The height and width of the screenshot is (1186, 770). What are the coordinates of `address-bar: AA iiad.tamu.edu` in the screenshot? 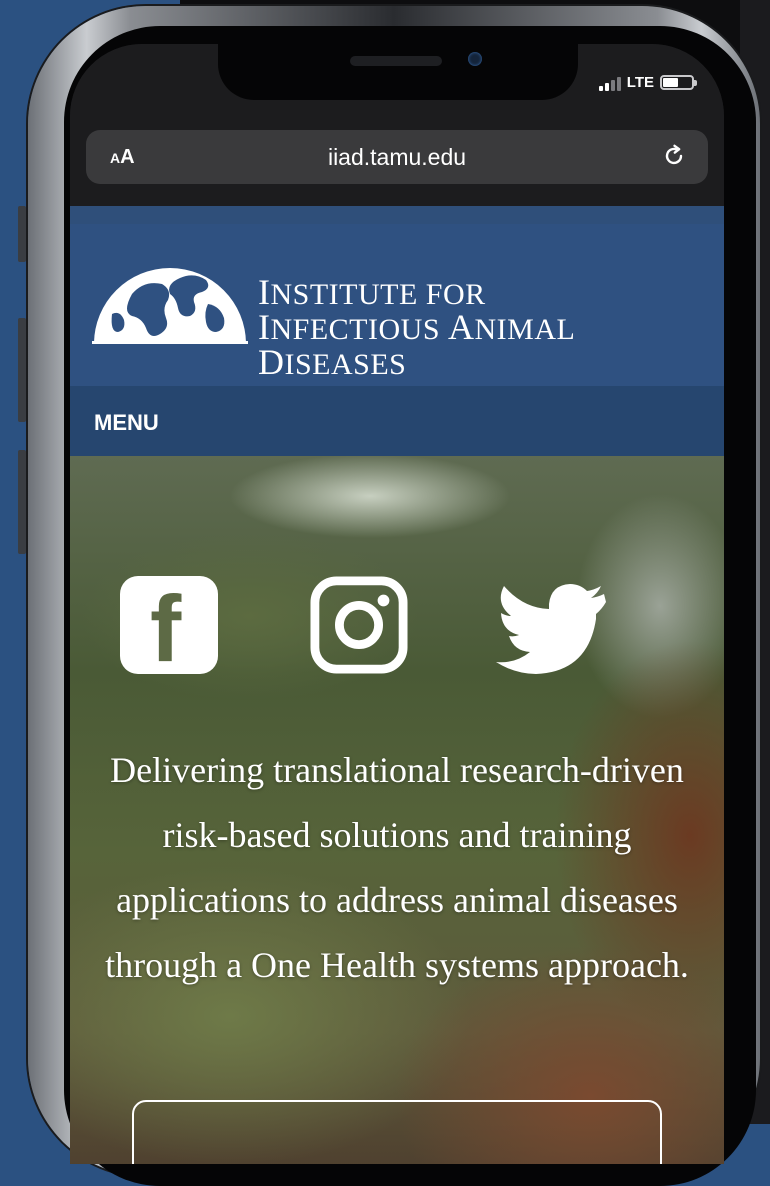 It's located at (397, 157).